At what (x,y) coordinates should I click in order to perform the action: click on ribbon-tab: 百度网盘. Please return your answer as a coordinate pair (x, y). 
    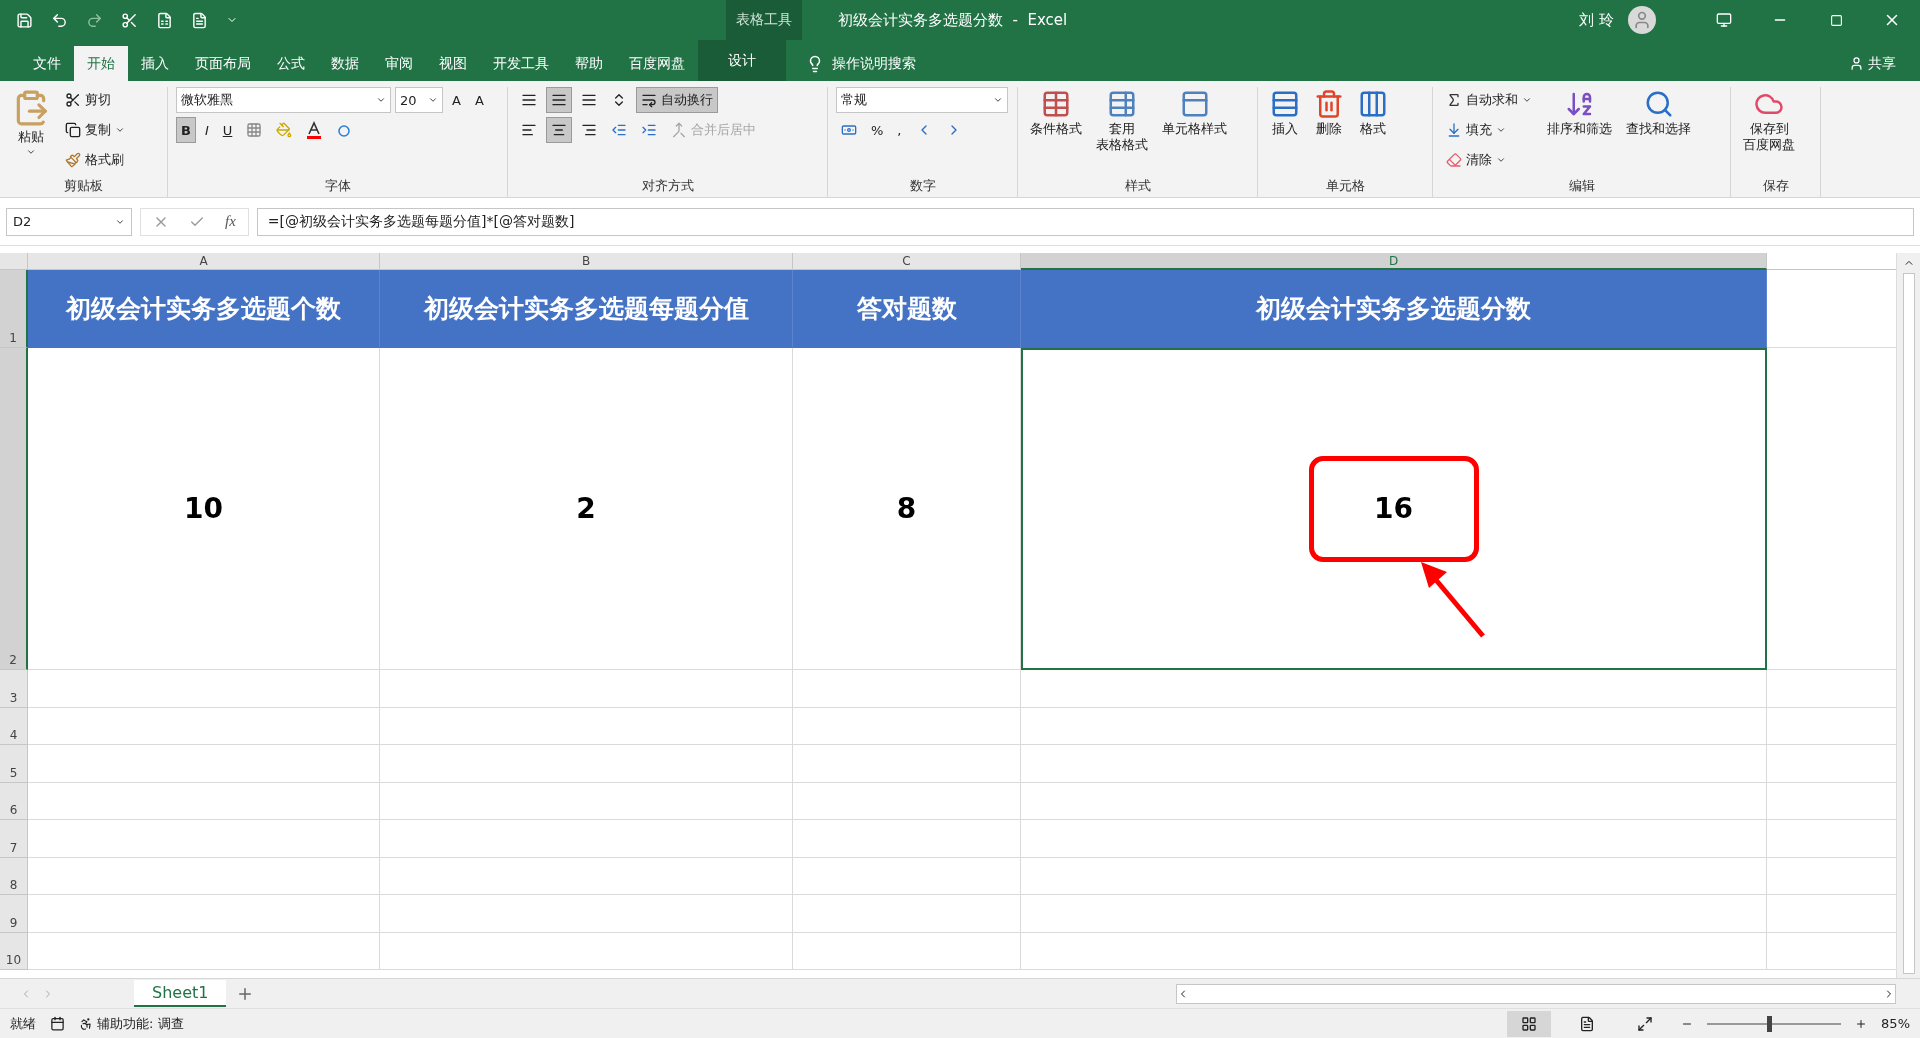
    Looking at the image, I should click on (657, 63).